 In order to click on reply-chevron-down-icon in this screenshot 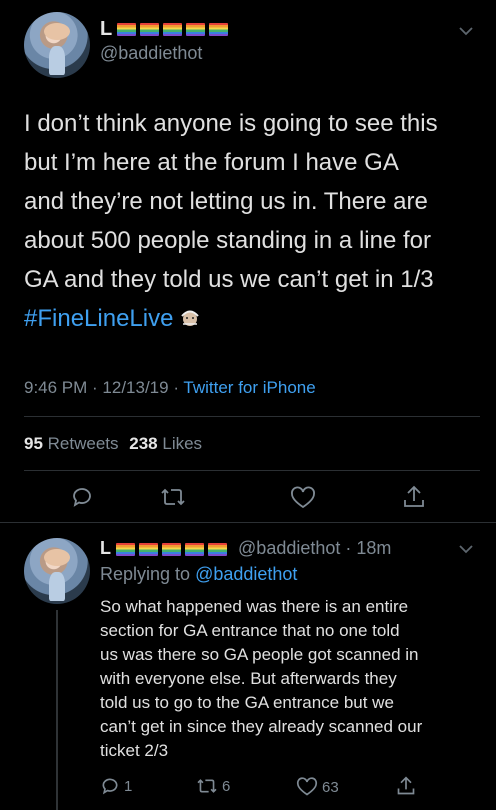, I will do `click(466, 549)`.